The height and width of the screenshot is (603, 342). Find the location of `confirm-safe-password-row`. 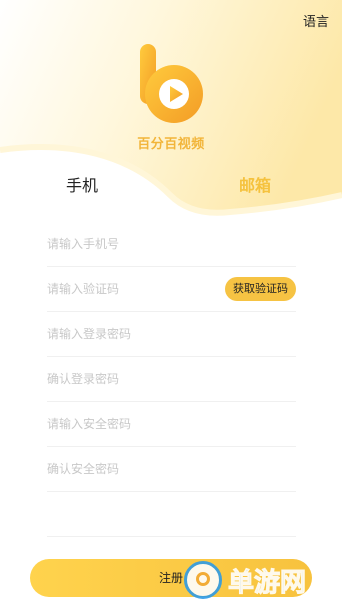

confirm-safe-password-row is located at coordinates (171, 469).